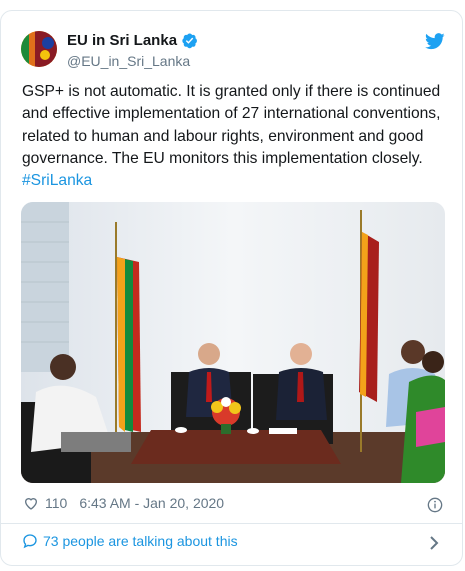 The image size is (465, 571). I want to click on speech-bubble-icon, so click(30, 541).